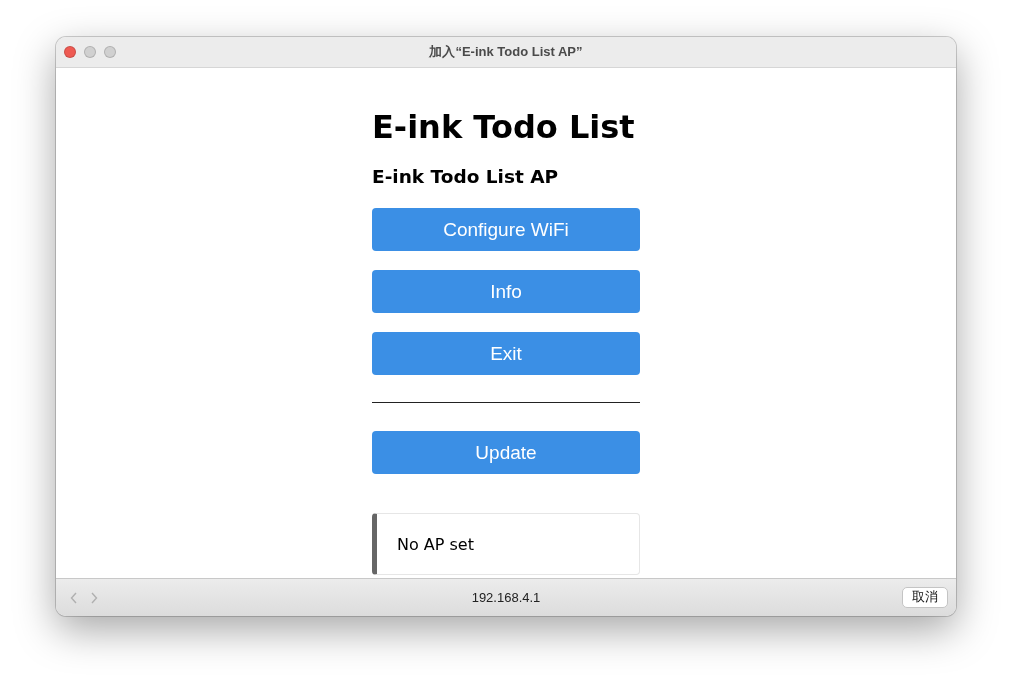  I want to click on cancel-button: 取消, so click(925, 597).